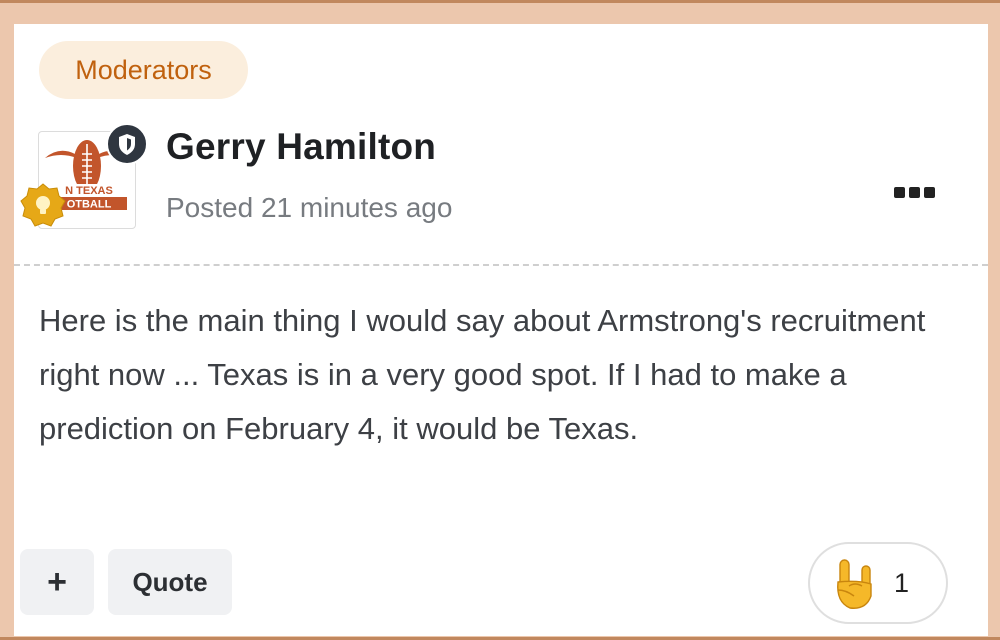  Describe the element at coordinates (143, 70) in the screenshot. I see `group-badge: Moderators` at that location.